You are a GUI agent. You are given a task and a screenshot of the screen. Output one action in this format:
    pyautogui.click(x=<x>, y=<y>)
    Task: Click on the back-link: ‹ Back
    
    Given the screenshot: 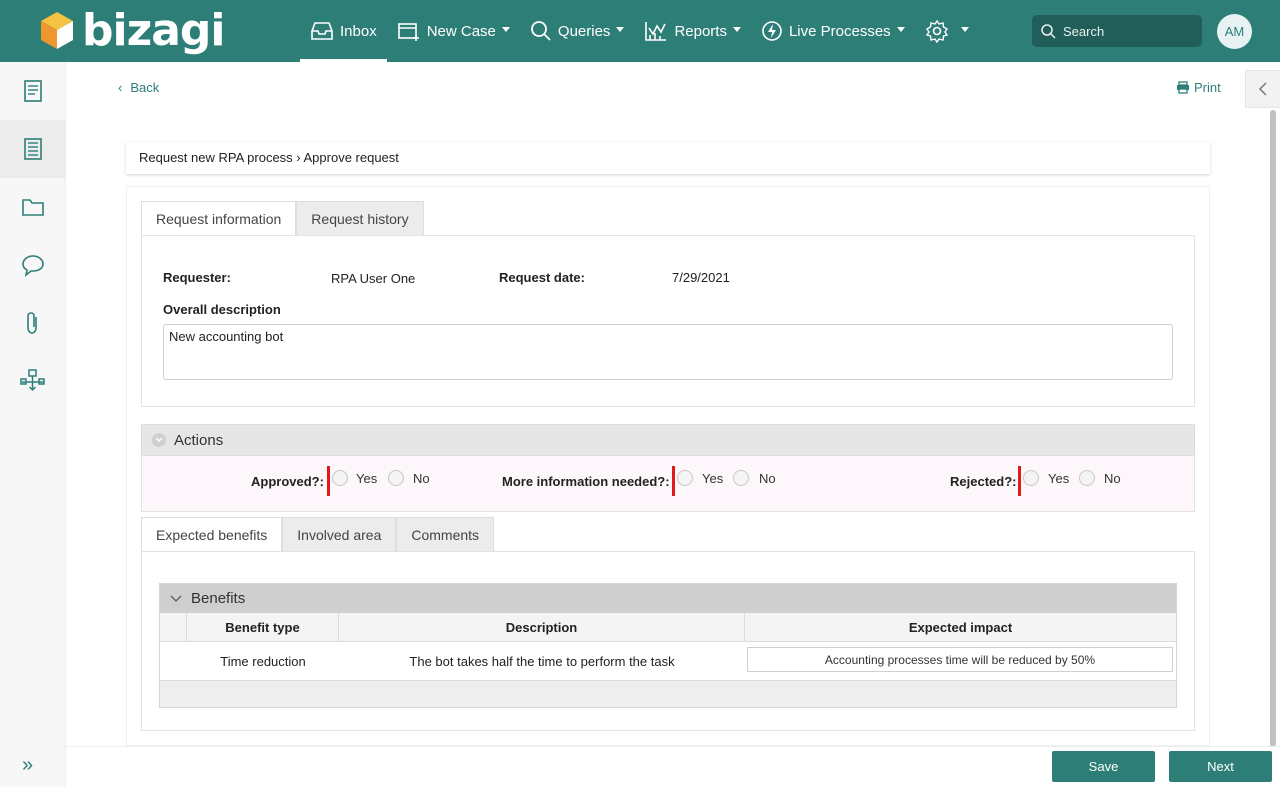 What is the action you would take?
    pyautogui.click(x=138, y=87)
    